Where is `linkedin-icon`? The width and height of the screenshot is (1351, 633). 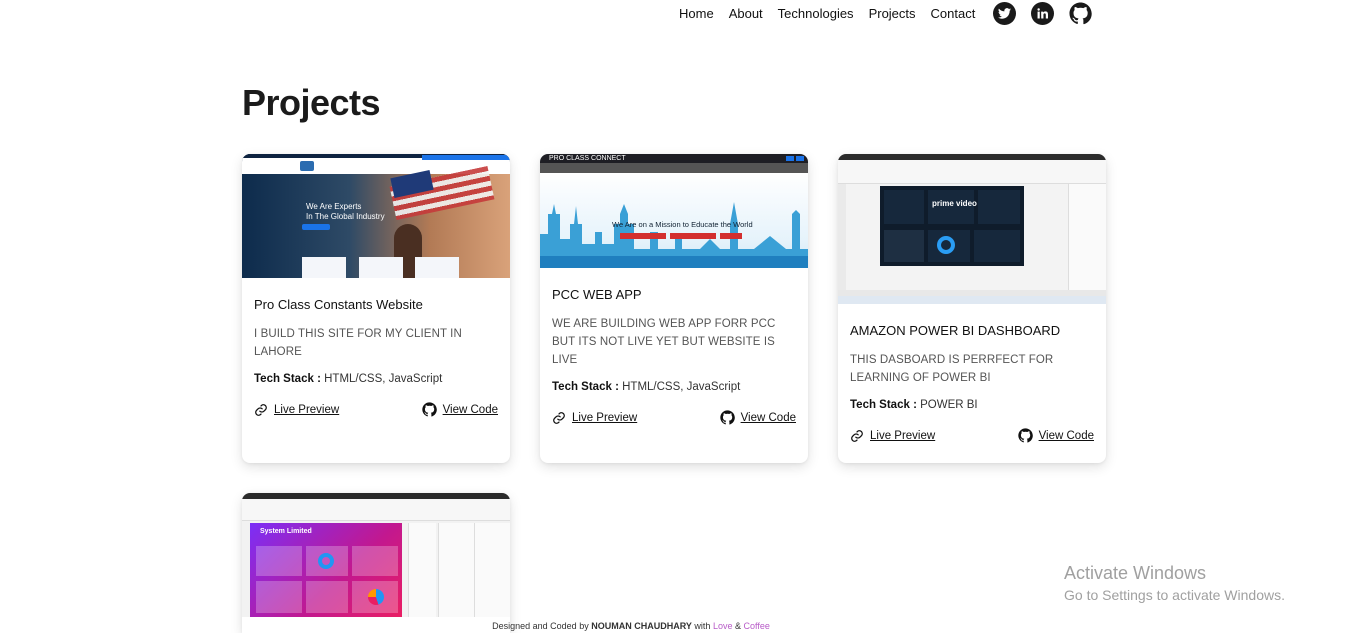
linkedin-icon is located at coordinates (1042, 13).